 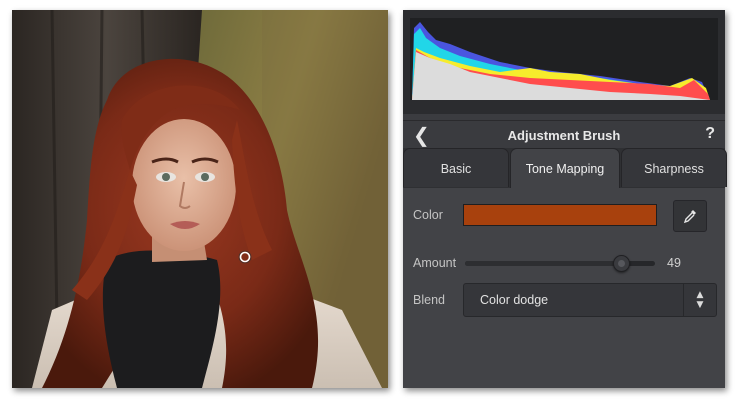 I want to click on updown-arrows-icon: ▲ ▼, so click(x=699, y=300).